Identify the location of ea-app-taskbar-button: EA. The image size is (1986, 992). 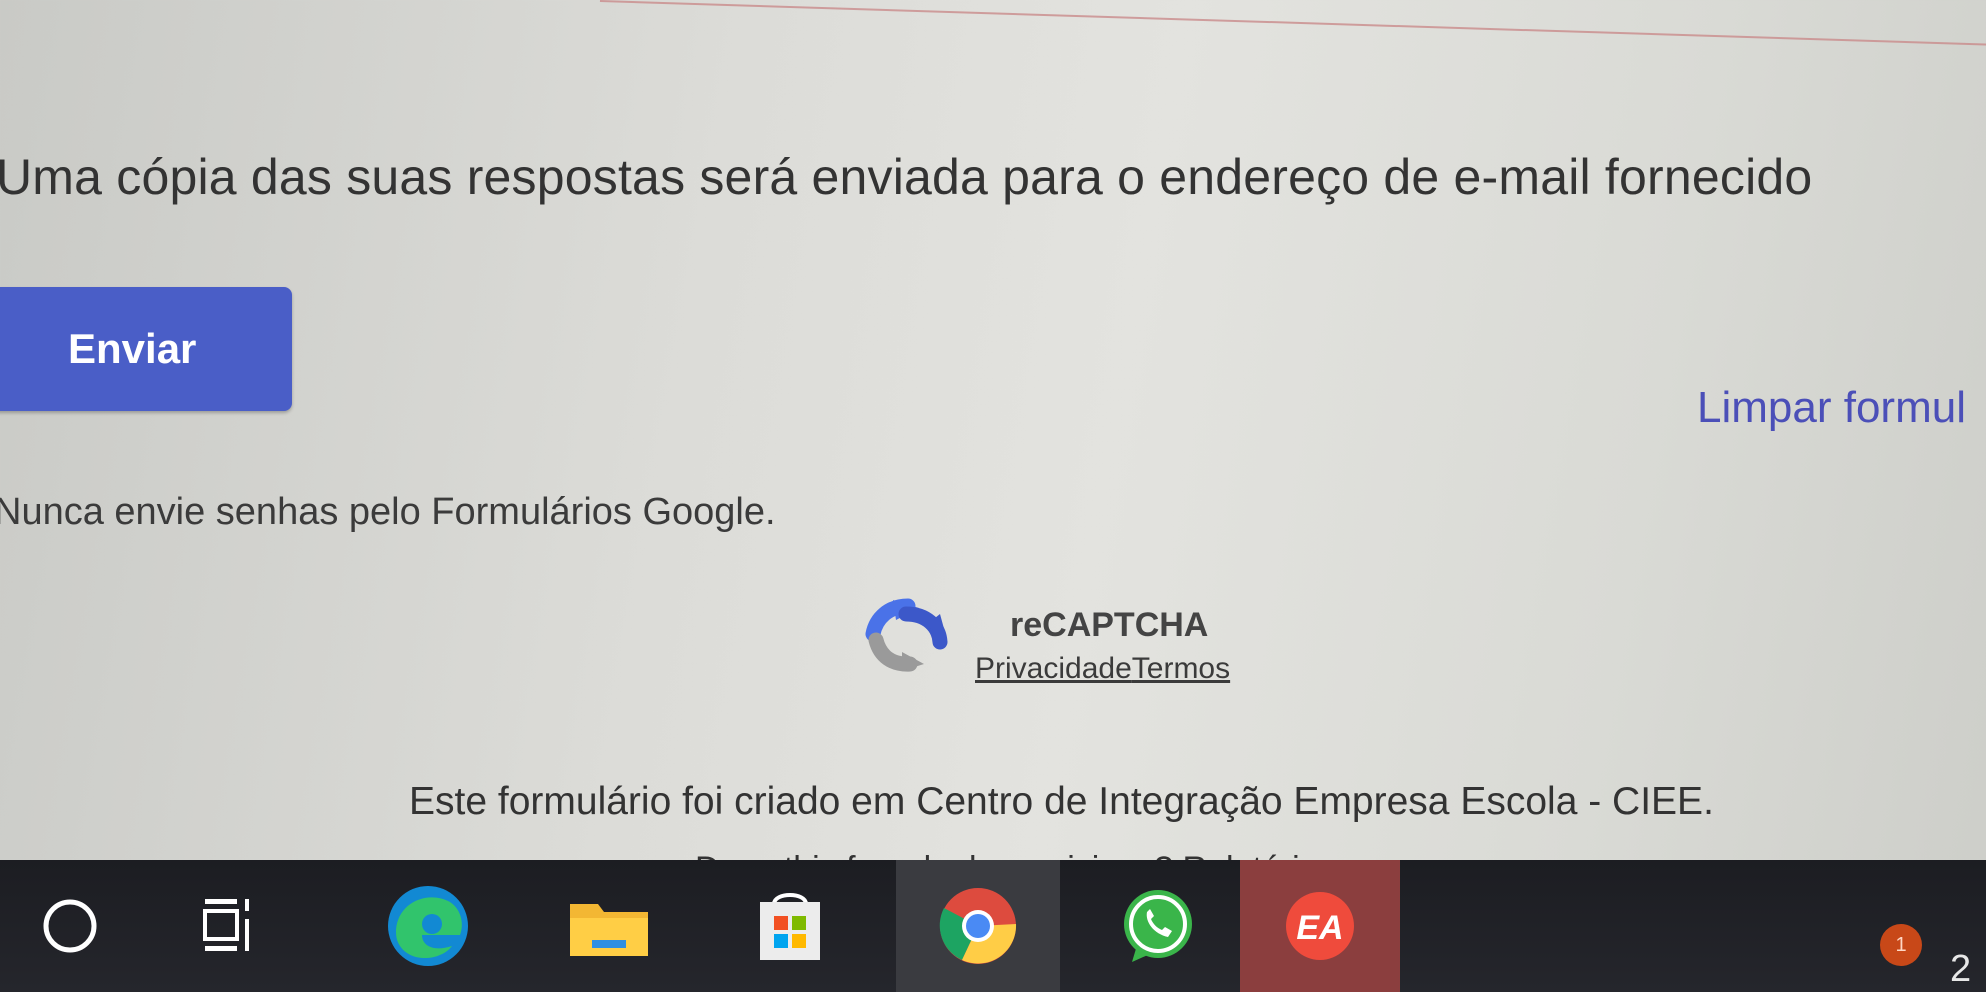
(1320, 926).